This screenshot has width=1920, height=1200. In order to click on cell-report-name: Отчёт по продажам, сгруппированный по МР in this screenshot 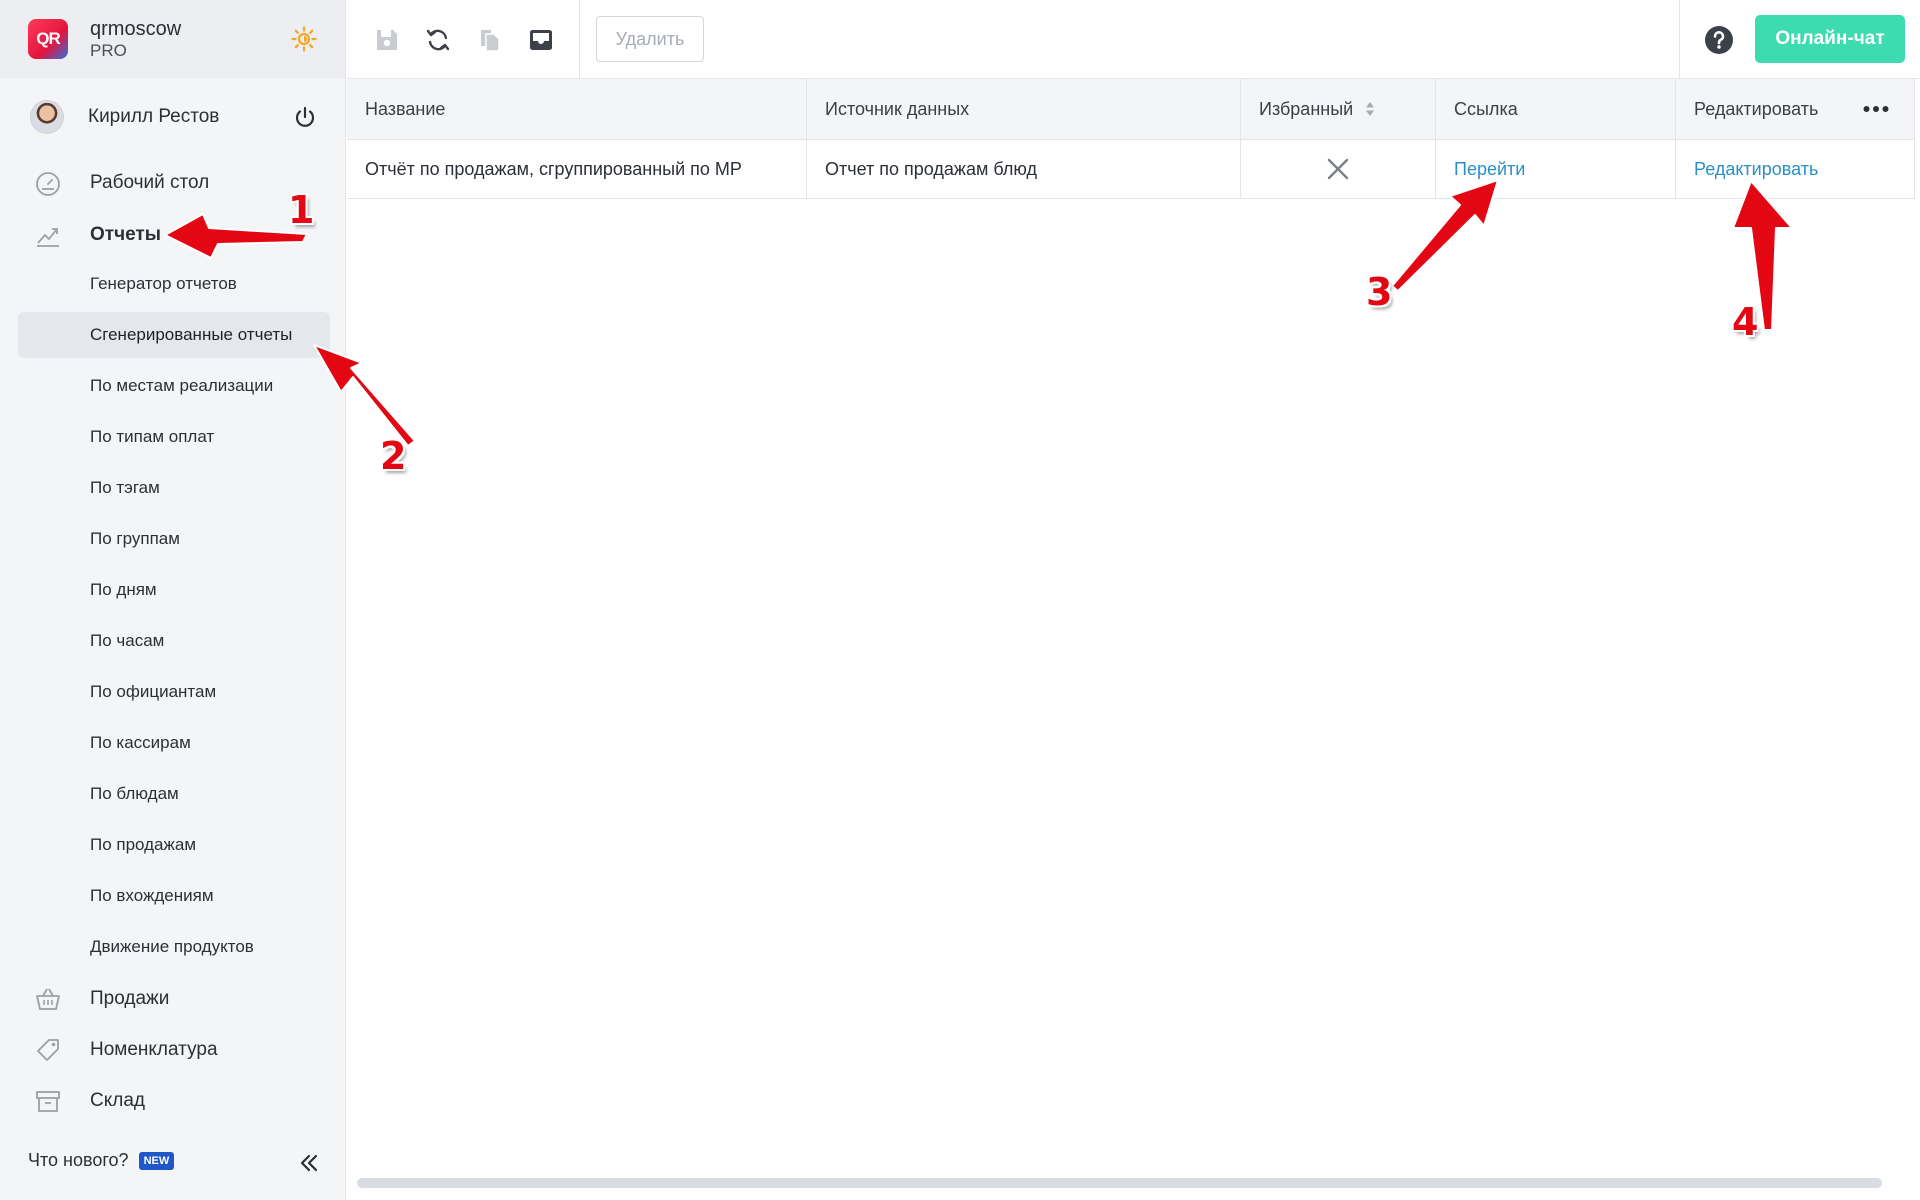, I will do `click(577, 169)`.